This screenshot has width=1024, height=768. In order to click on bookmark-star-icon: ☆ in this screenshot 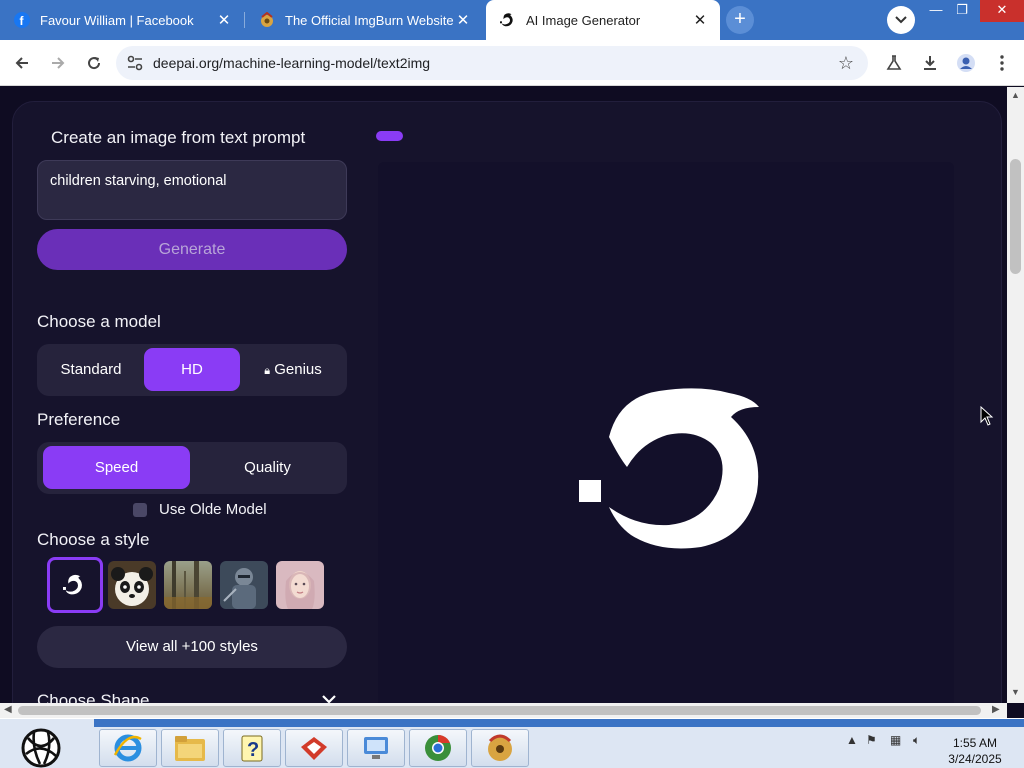, I will do `click(846, 63)`.